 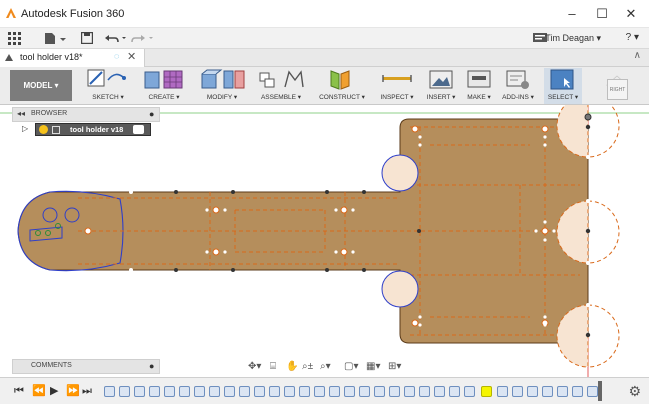 I want to click on browser-pin-icon: ●, so click(x=151, y=114).